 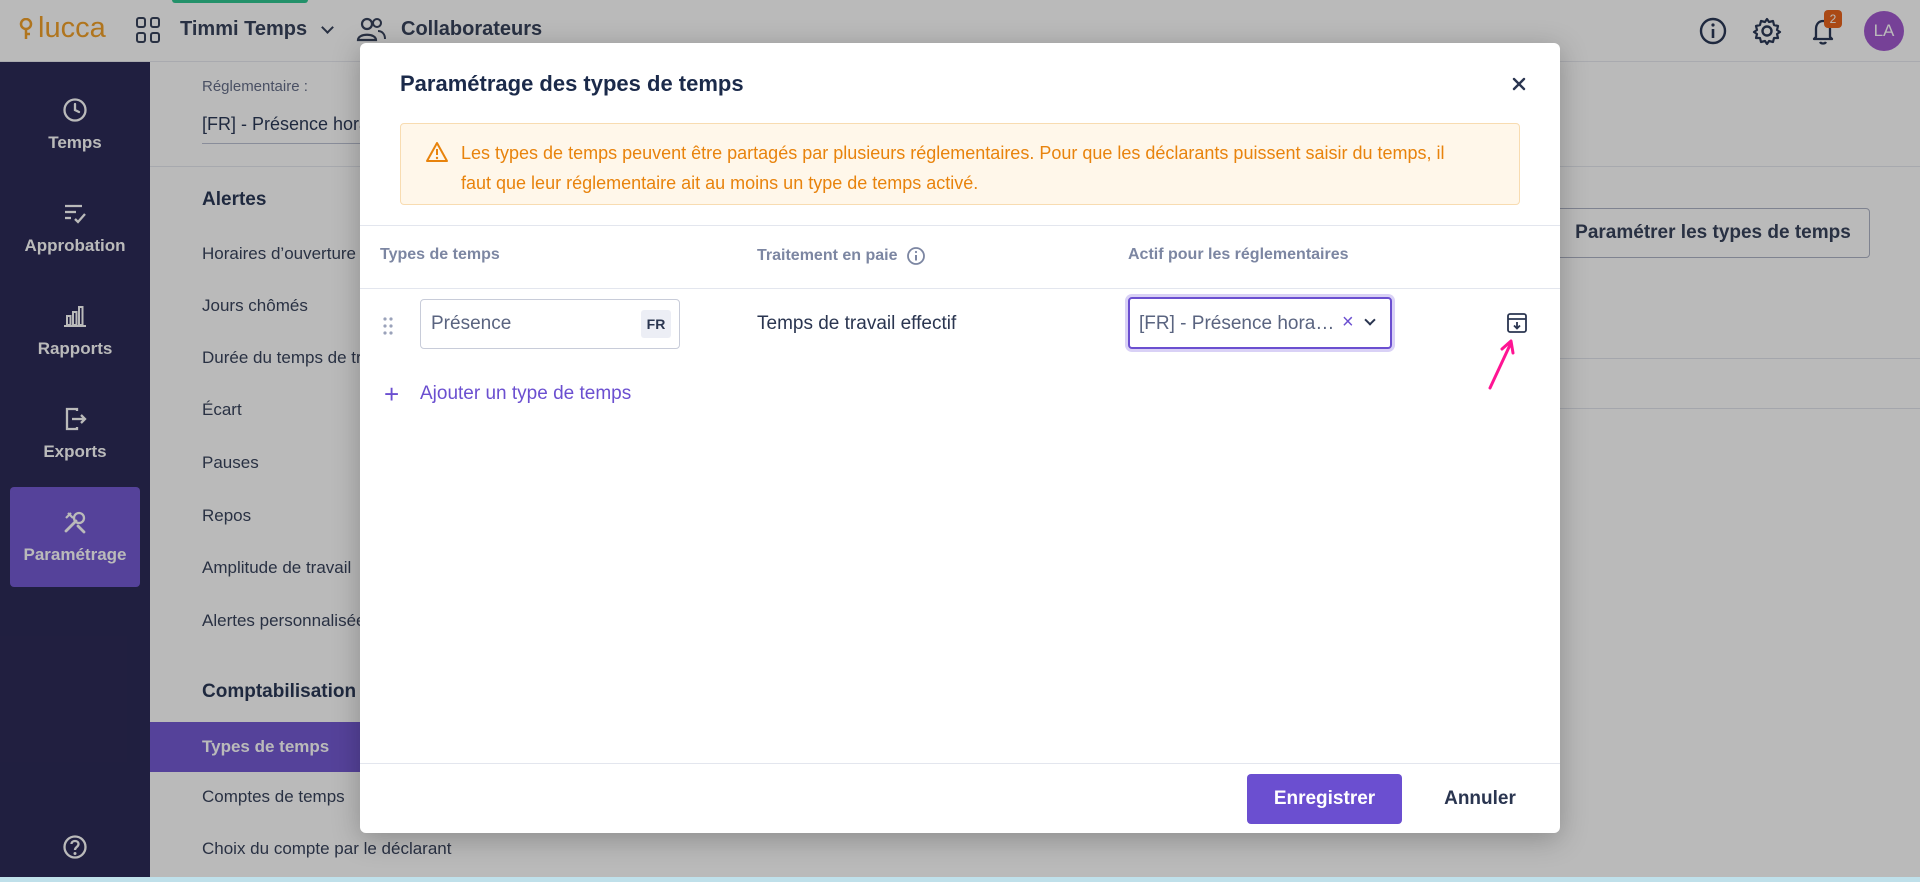 I want to click on reglementaires-select-value: [FR] - Présence horaire (heures), so click(x=1237, y=323).